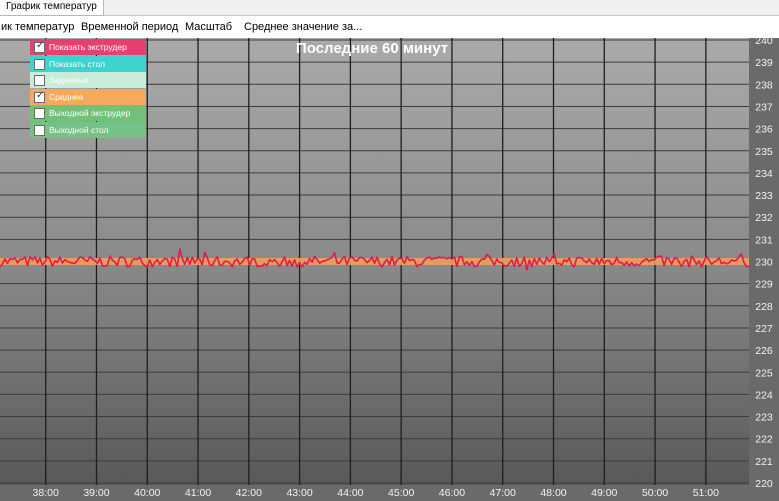 This screenshot has width=779, height=501. Describe the element at coordinates (764, 42) in the screenshot. I see `y-tick-label: 240` at that location.